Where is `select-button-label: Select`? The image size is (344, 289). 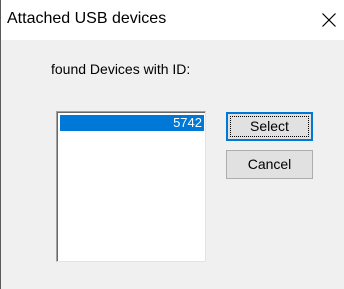 select-button-label: Select is located at coordinates (269, 126).